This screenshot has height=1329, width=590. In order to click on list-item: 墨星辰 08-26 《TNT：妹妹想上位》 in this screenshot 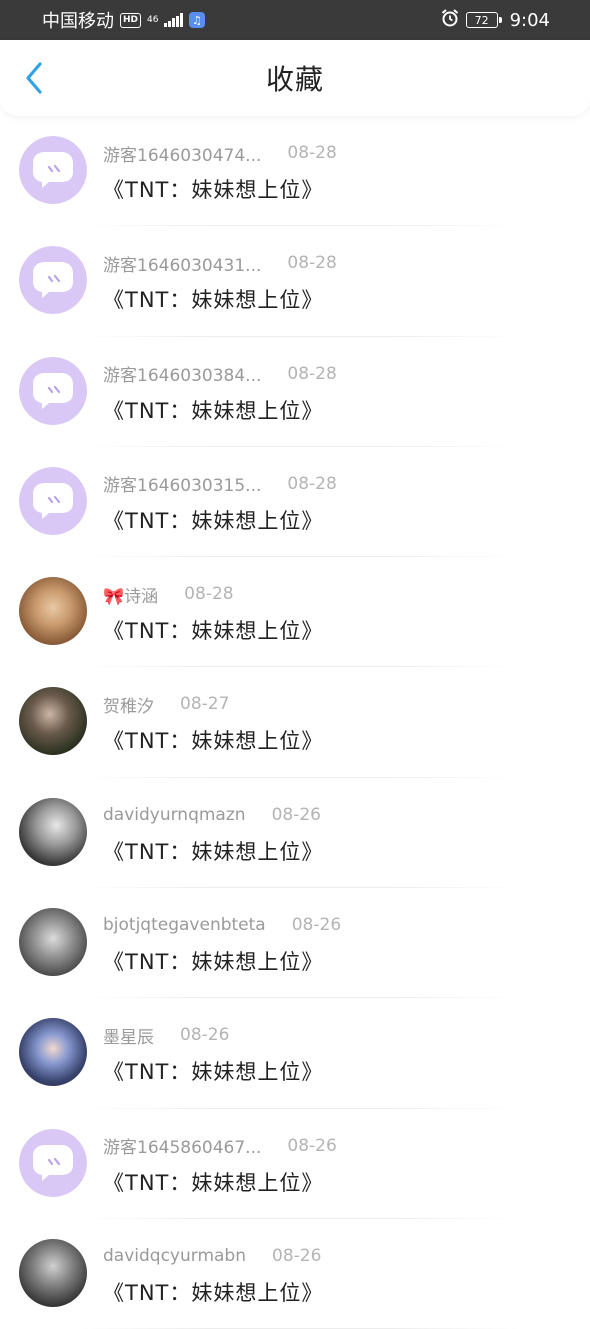, I will do `click(295, 1053)`.